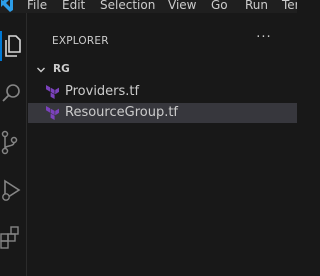 The image size is (320, 276). What do you see at coordinates (127, 6) in the screenshot?
I see `menu-selection: Selection` at bounding box center [127, 6].